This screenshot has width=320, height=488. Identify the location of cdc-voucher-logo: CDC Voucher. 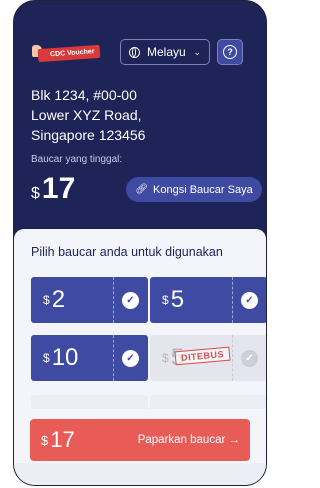
(66, 53).